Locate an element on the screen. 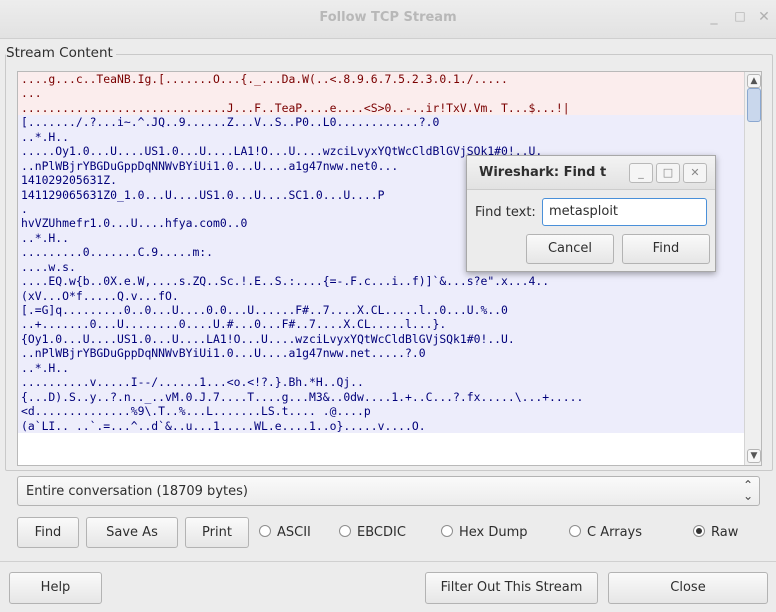 This screenshot has height=612, width=776. conversation-select-value: Entire conversation (18709 bytes) is located at coordinates (137, 491).